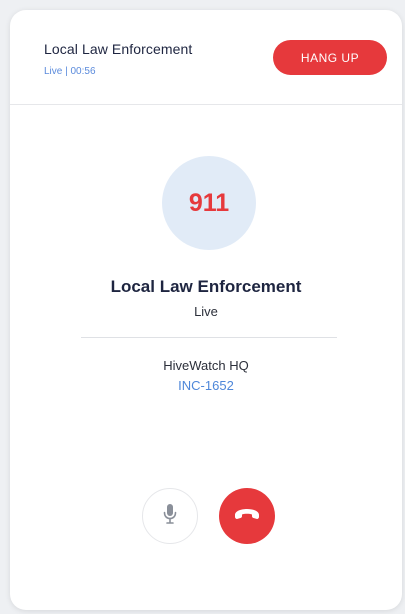 The width and height of the screenshot is (405, 614). Describe the element at coordinates (206, 365) in the screenshot. I see `location-name: HiveWatch HQ` at that location.